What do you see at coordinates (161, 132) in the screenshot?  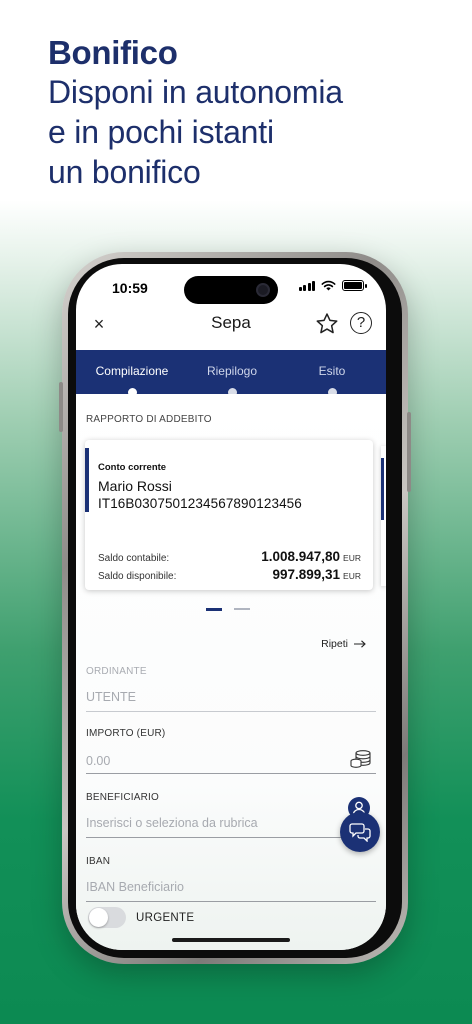 I see `promo-subtitle-line-2: e in pochi istanti` at bounding box center [161, 132].